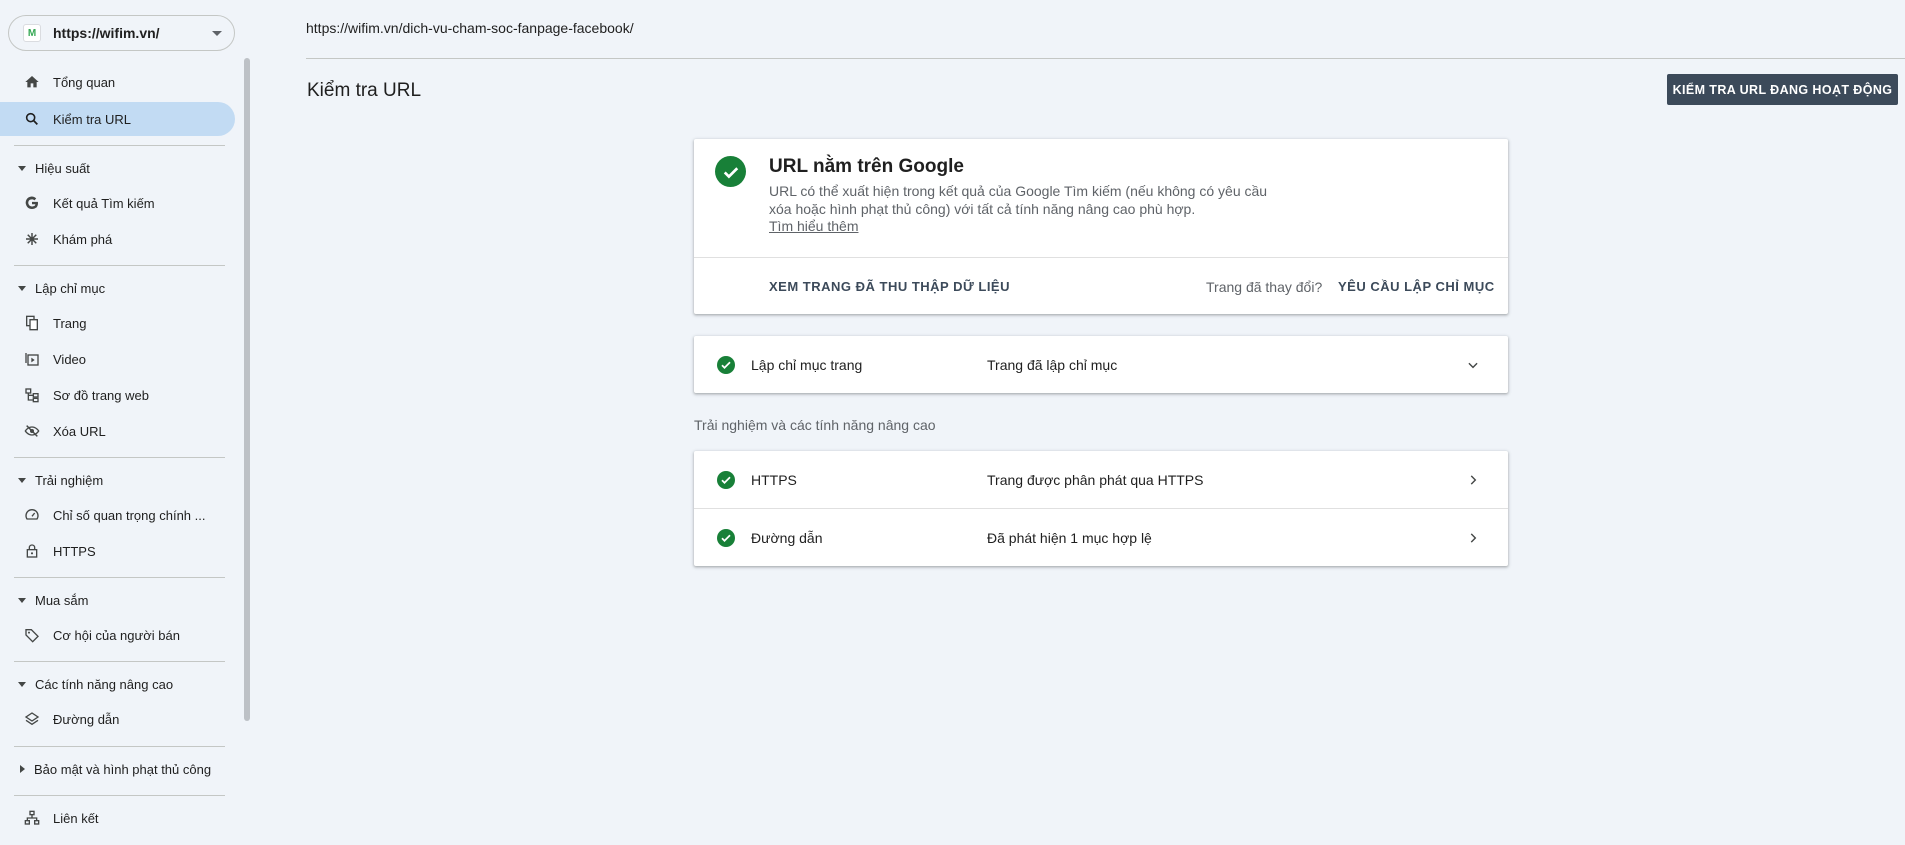 The height and width of the screenshot is (845, 1905). What do you see at coordinates (1782, 89) in the screenshot?
I see `test-live-url-button: KIỂM TRA URL ĐANG HOẠT ĐỘNG` at bounding box center [1782, 89].